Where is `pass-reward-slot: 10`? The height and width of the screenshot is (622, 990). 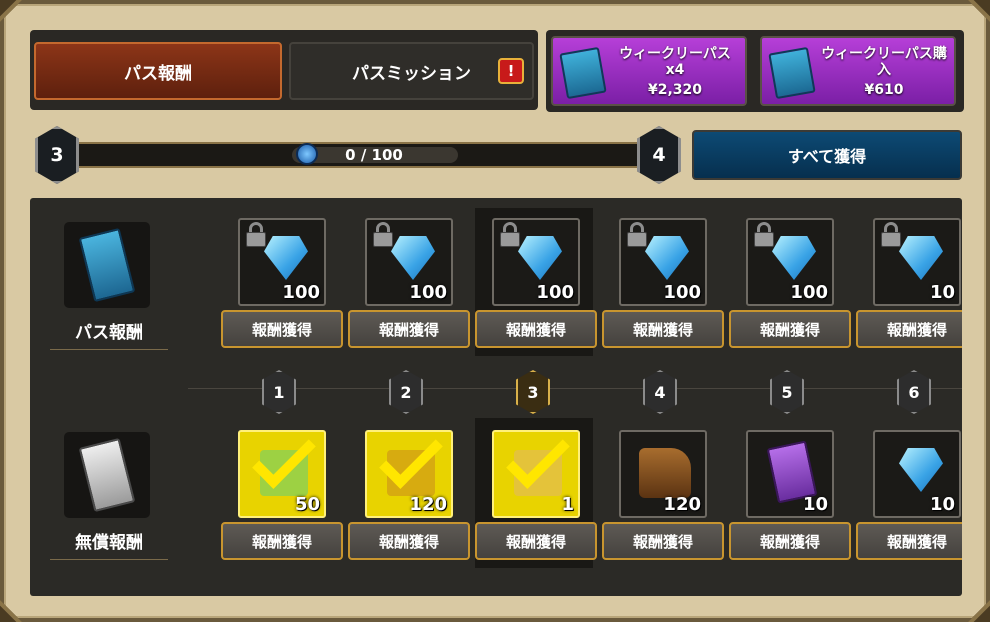
pass-reward-slot: 10 is located at coordinates (917, 262).